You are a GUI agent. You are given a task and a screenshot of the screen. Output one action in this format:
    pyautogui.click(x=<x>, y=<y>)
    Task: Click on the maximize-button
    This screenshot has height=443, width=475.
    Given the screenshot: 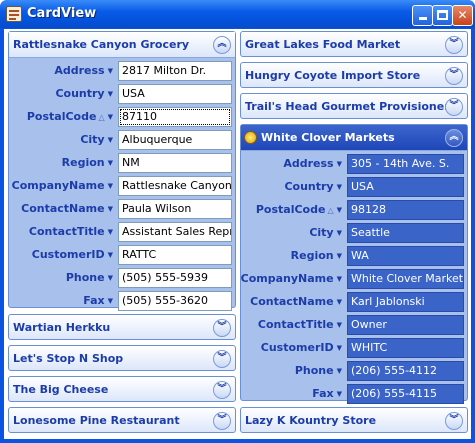 What is the action you would take?
    pyautogui.click(x=442, y=15)
    